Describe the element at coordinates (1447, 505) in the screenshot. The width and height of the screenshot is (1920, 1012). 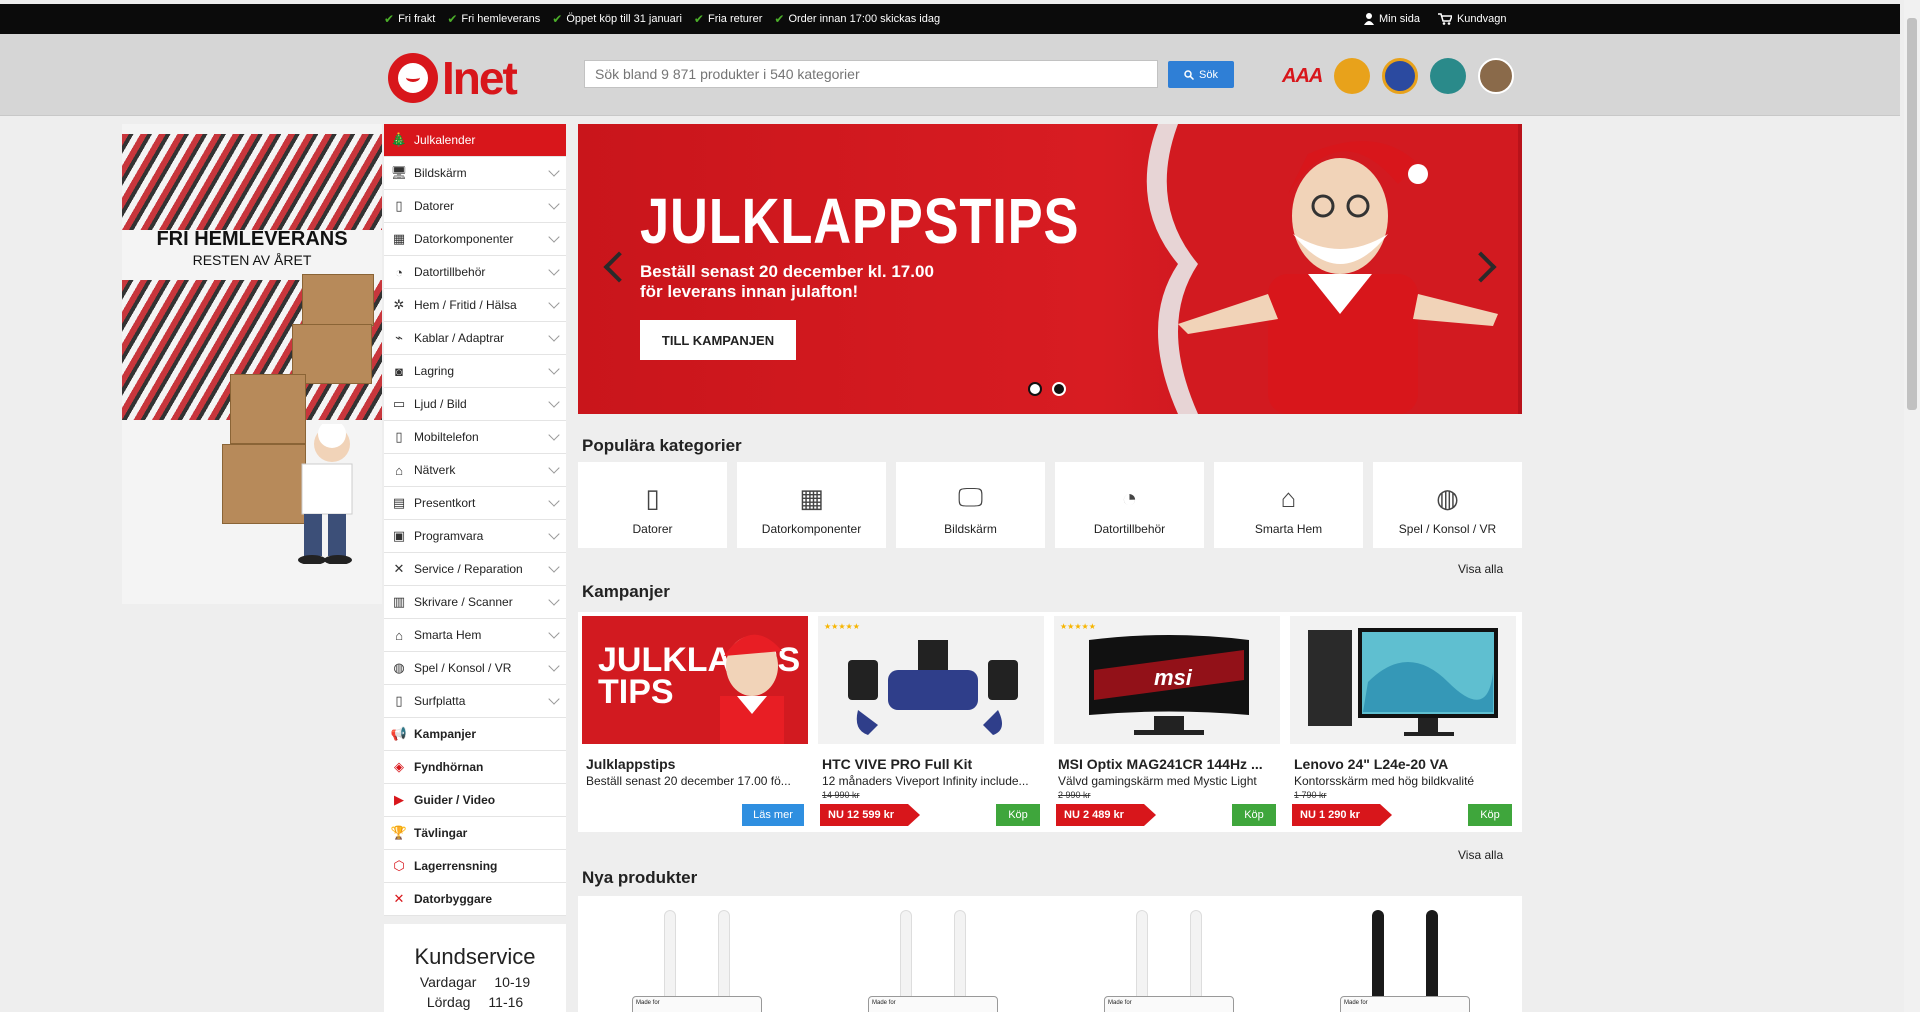
I see `category-tile: ◍ Spel / Konsol / VR` at that location.